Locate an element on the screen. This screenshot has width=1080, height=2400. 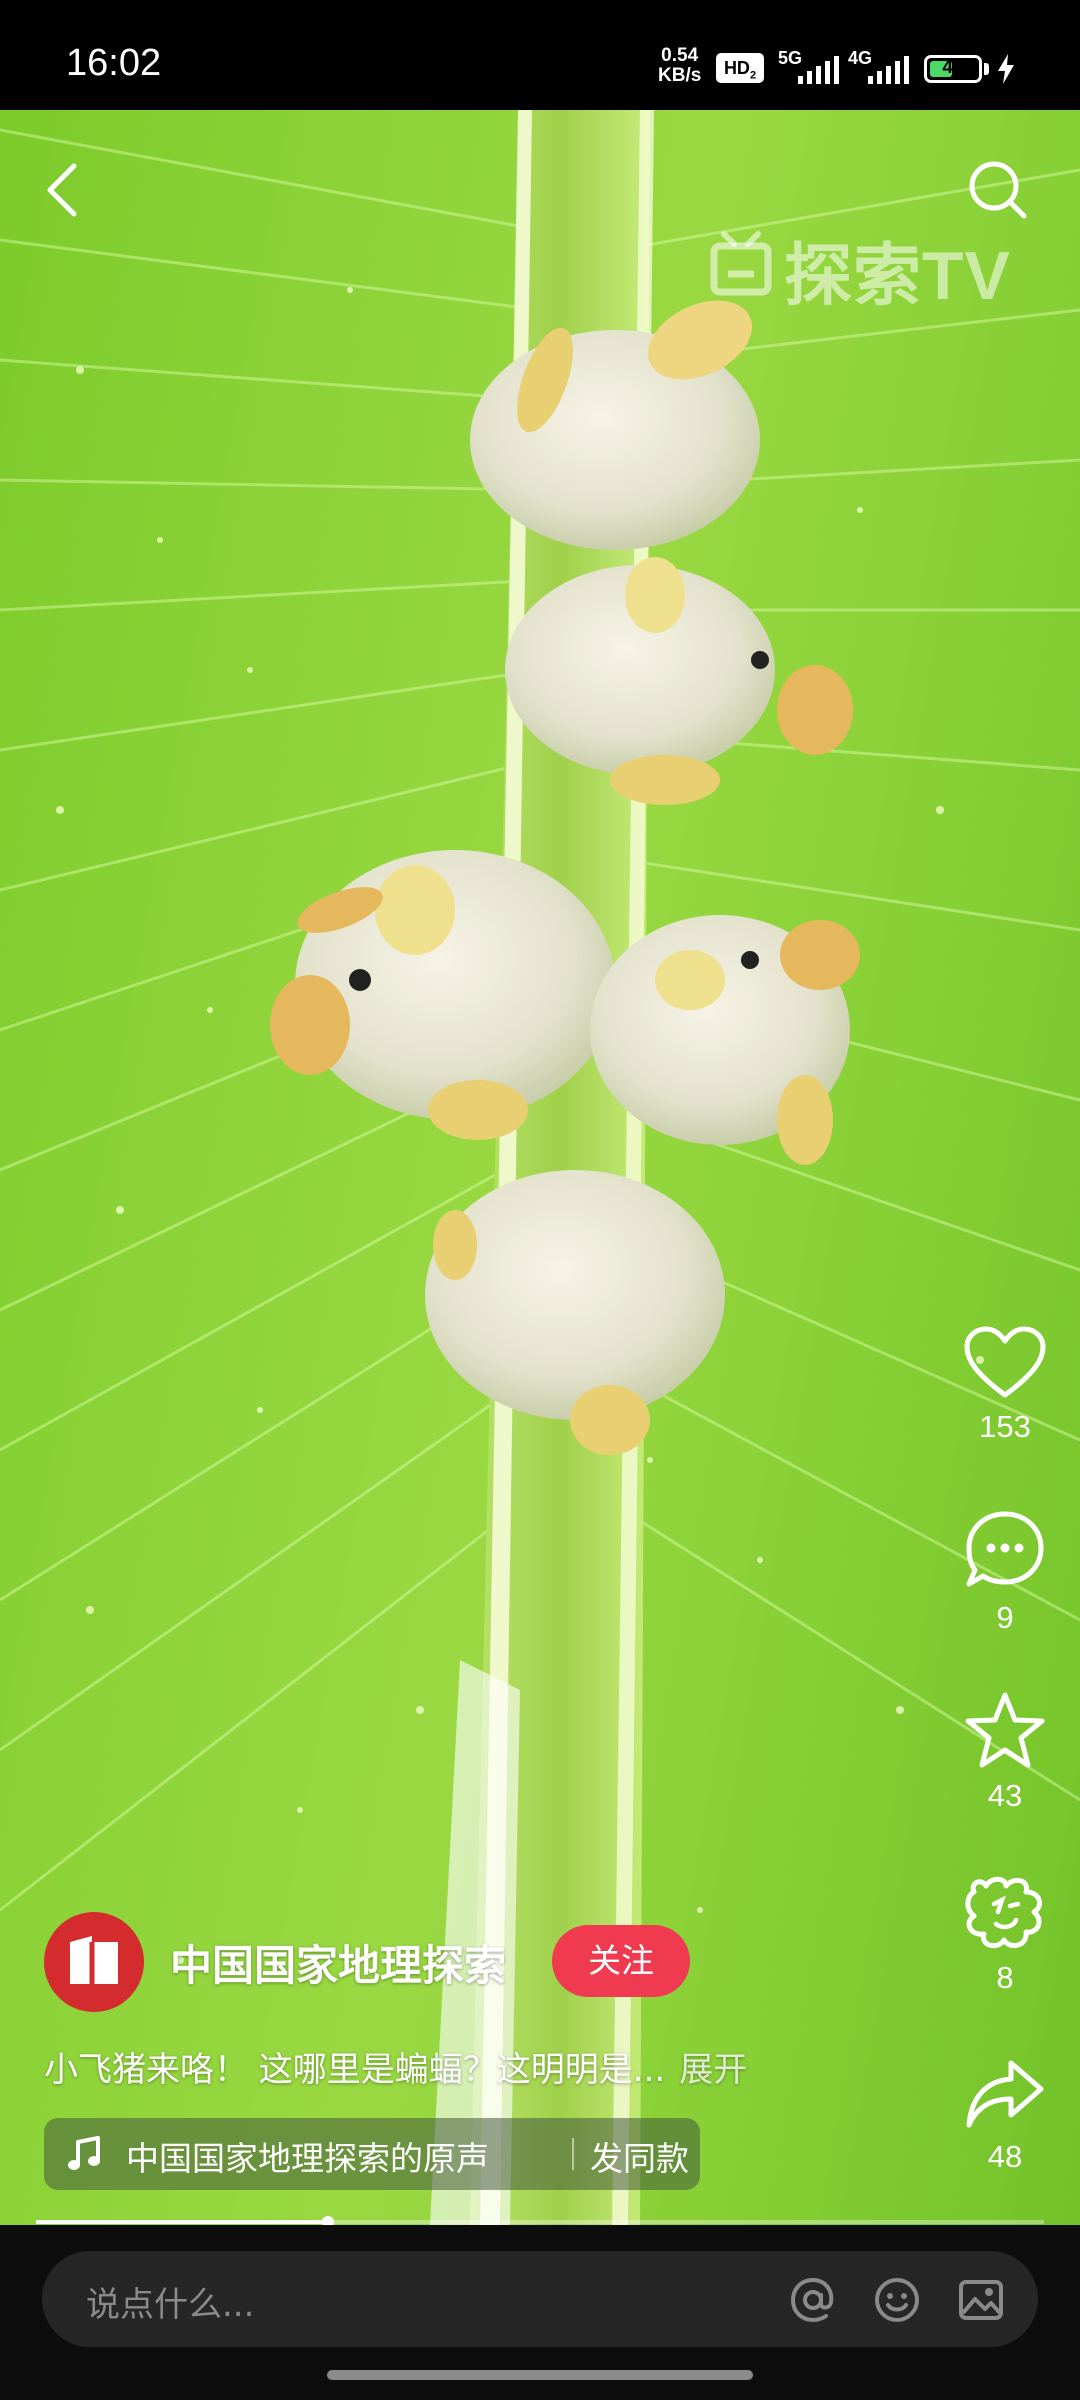
music-pill: 中国国家地理探索的原声 发同款 is located at coordinates (372, 2154).